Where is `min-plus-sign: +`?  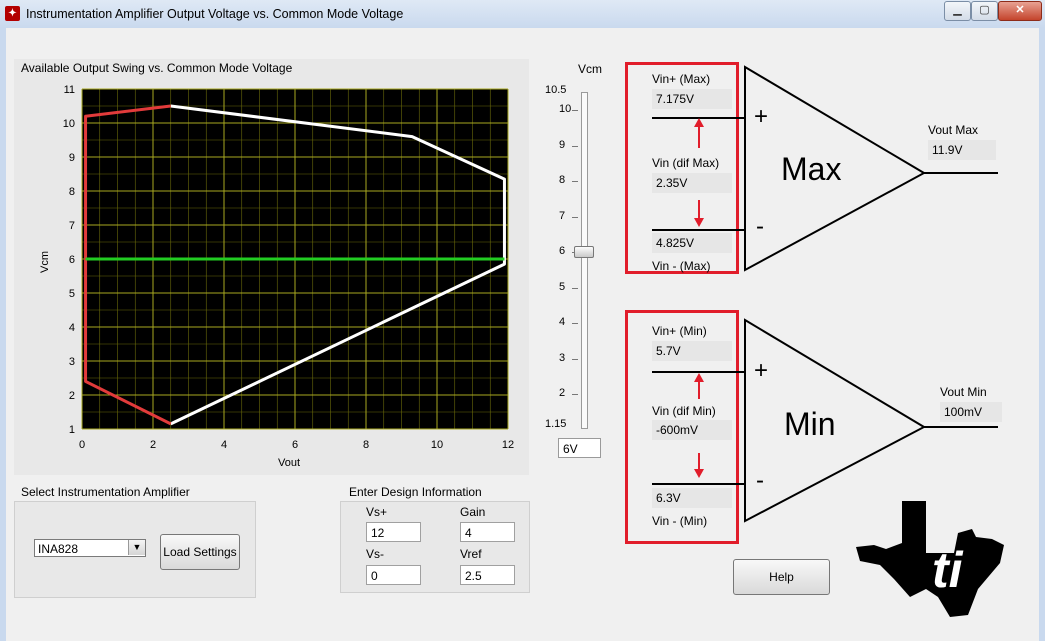
min-plus-sign: + is located at coordinates (761, 370).